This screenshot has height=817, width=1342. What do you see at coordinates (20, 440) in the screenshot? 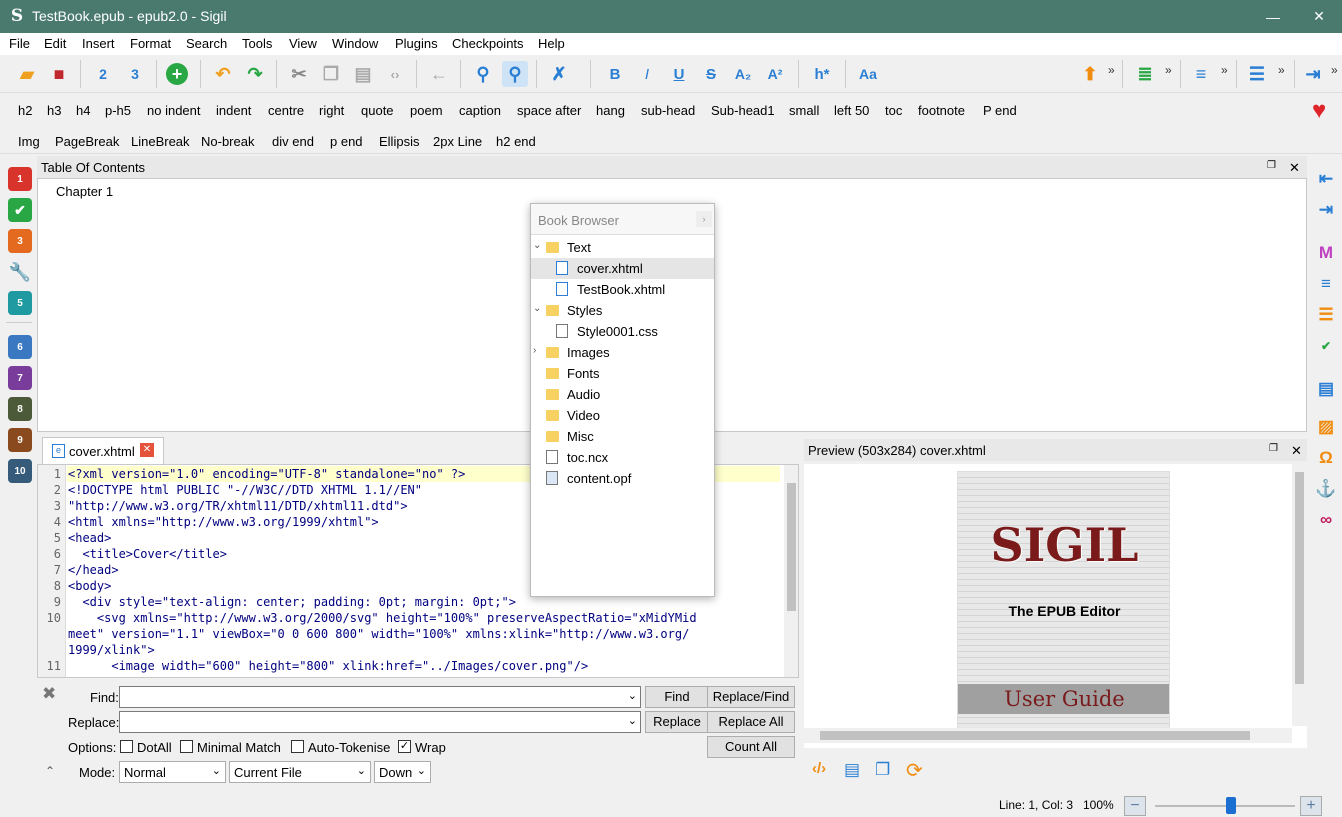
I see `plugin-9-icon: 9` at bounding box center [20, 440].